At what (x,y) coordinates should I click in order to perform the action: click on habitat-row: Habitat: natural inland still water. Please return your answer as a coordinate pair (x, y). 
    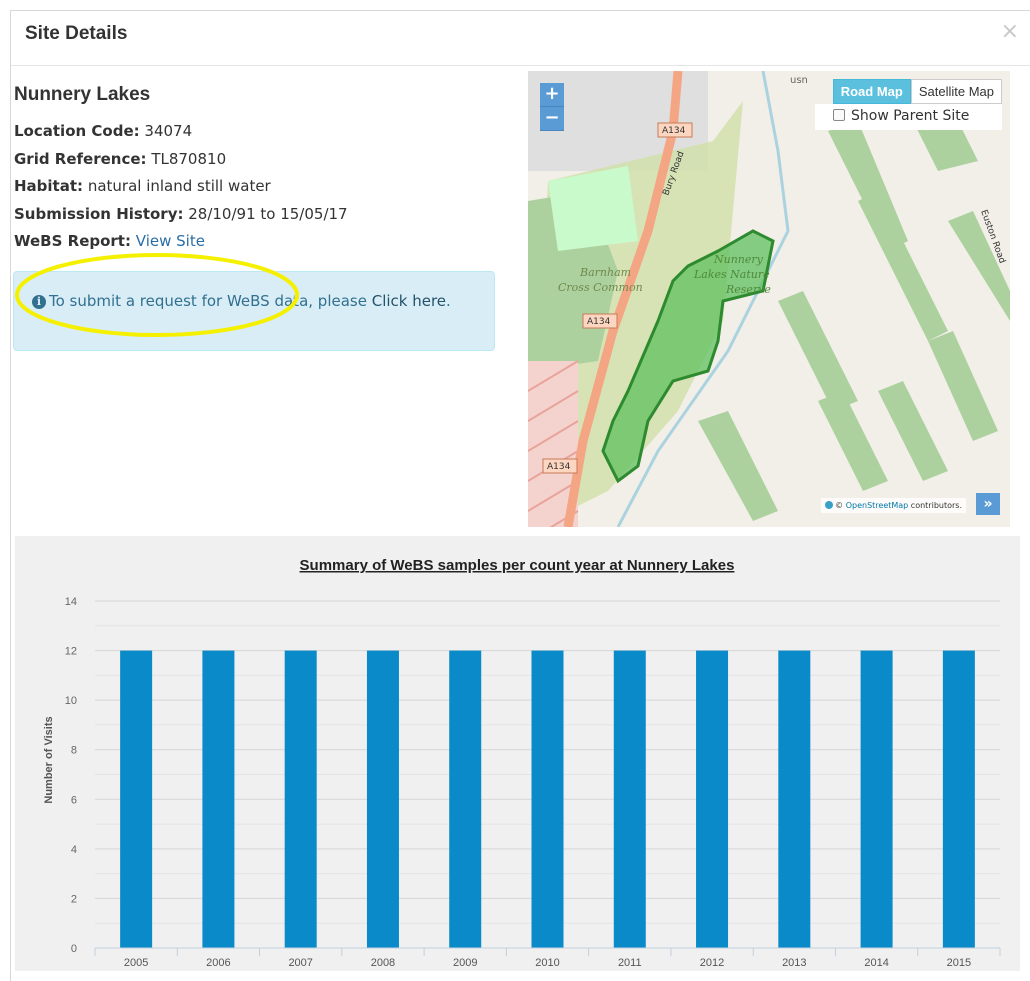
    Looking at the image, I should click on (181, 187).